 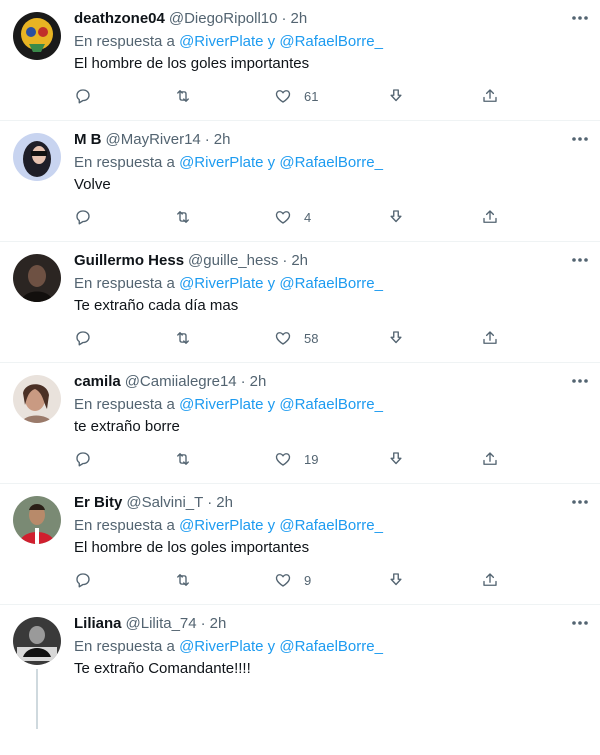 I want to click on author-handle: @Salvini_T, so click(x=164, y=503).